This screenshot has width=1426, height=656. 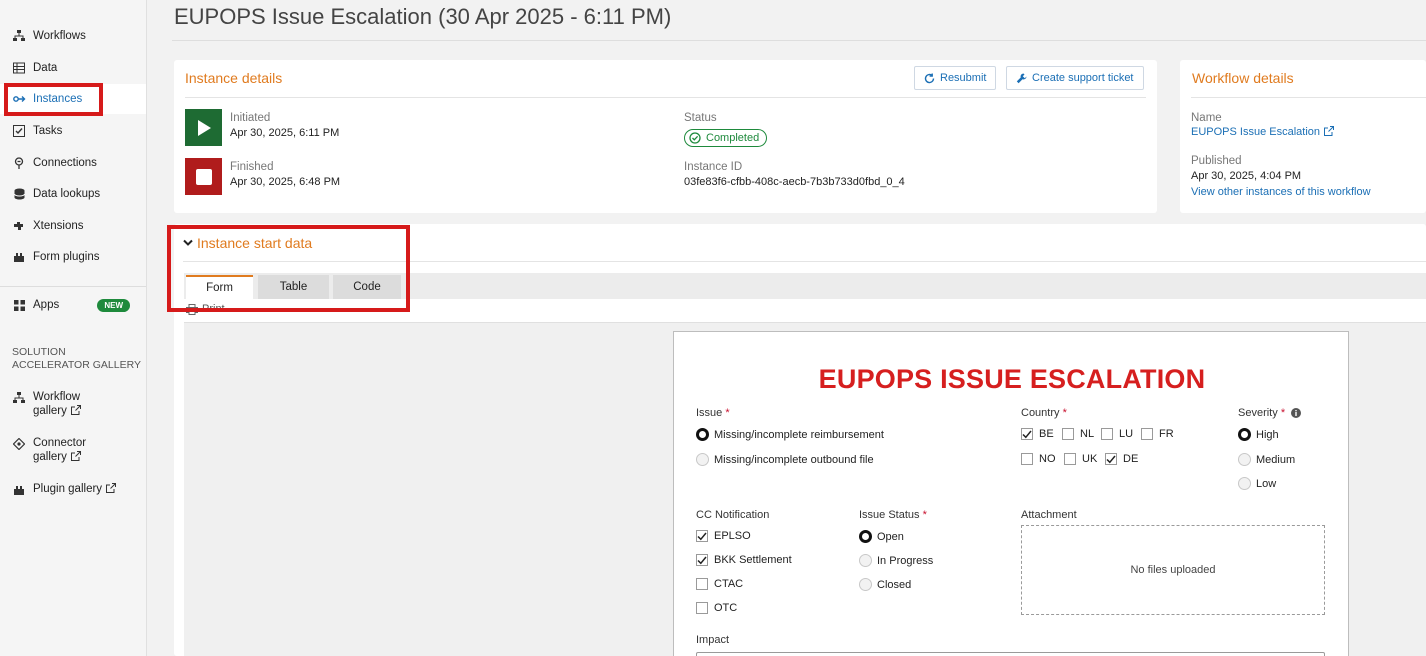 I want to click on cc-bkk-settlement-checkbox: BKK Settlement, so click(x=744, y=560).